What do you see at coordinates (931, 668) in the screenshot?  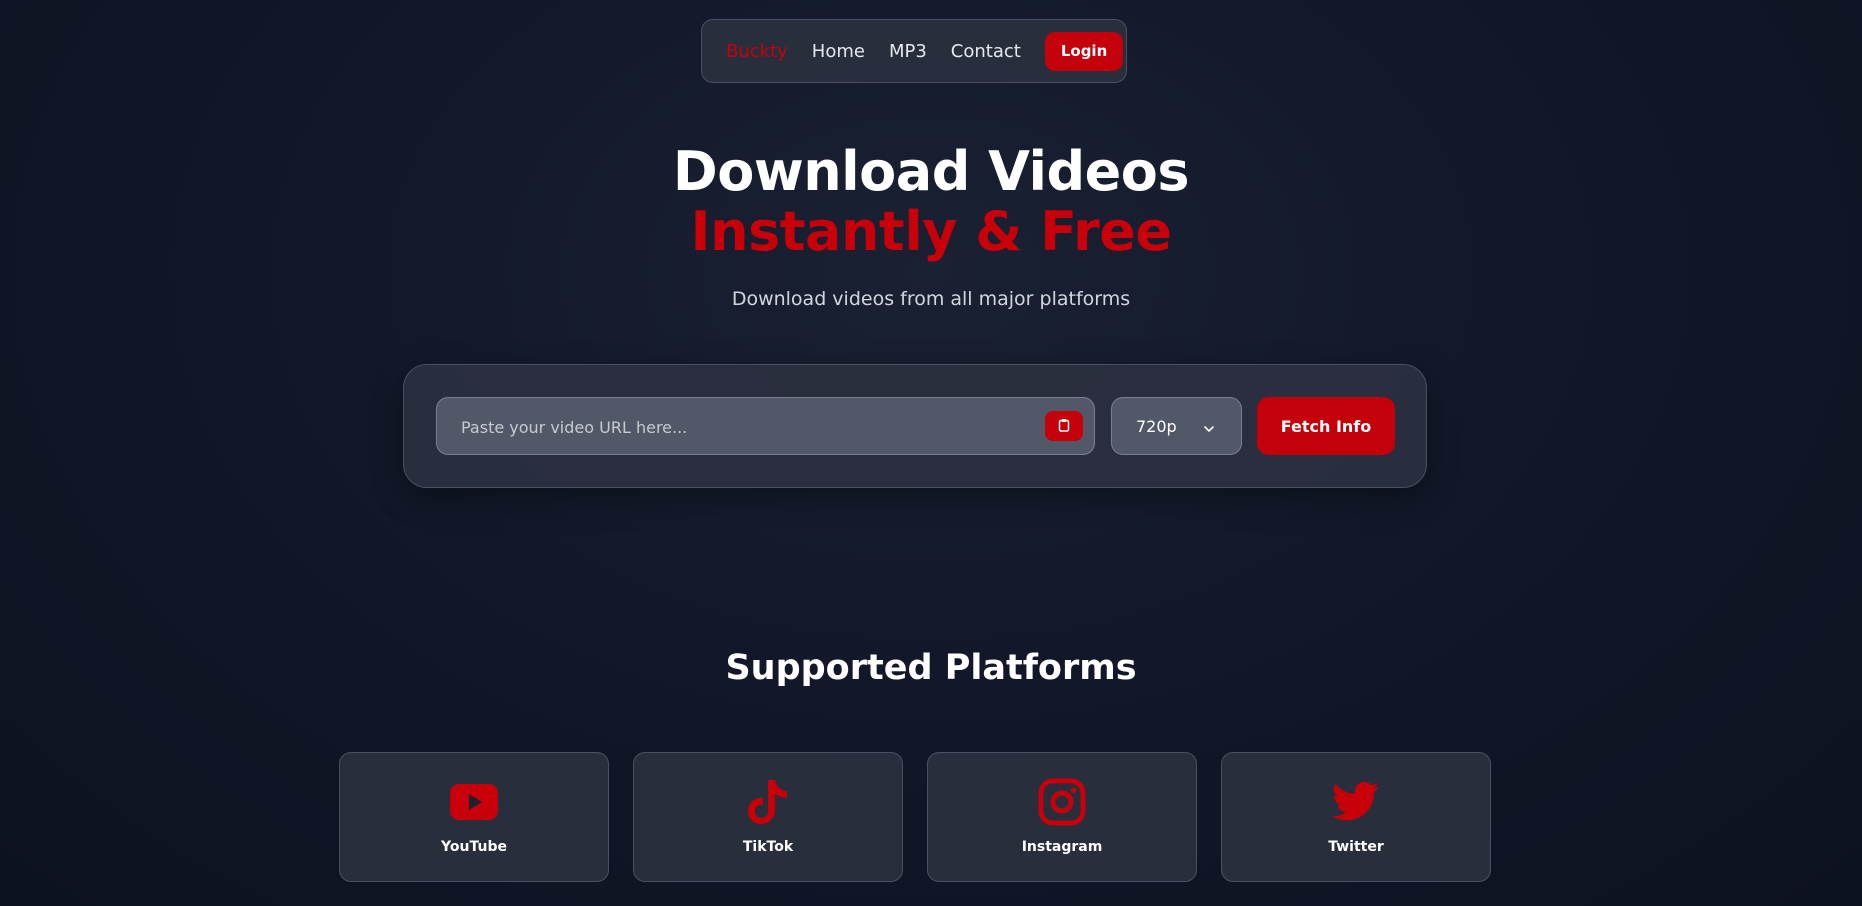 I see `platforms-section-title: Supported Platforms` at bounding box center [931, 668].